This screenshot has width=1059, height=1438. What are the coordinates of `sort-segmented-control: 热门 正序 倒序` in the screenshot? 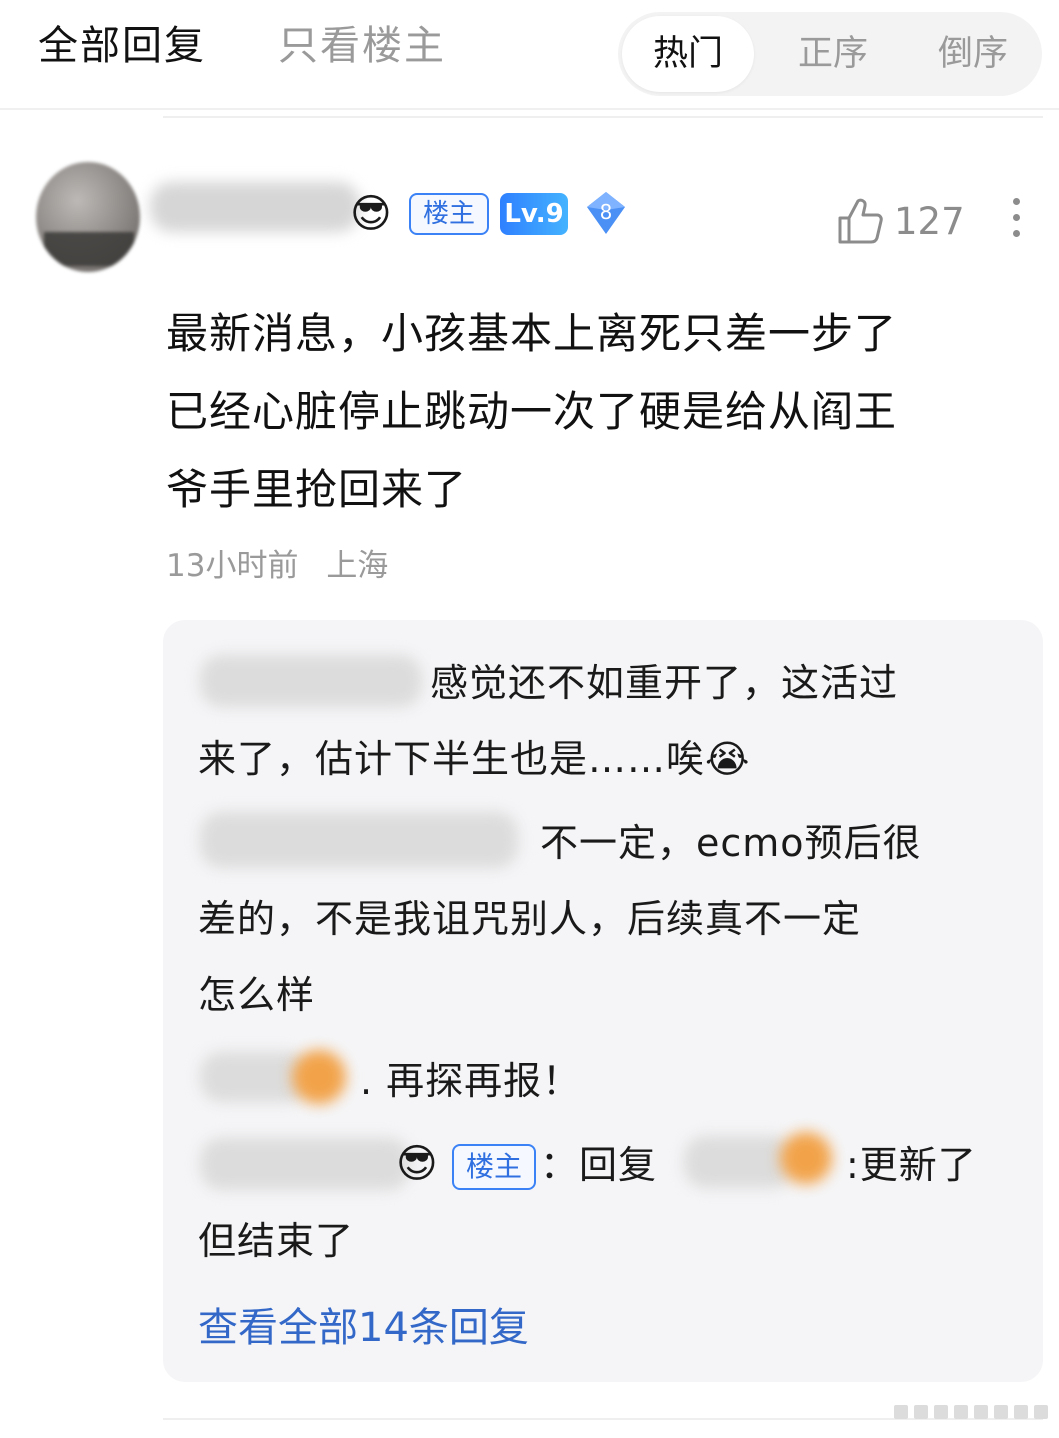 It's located at (830, 54).